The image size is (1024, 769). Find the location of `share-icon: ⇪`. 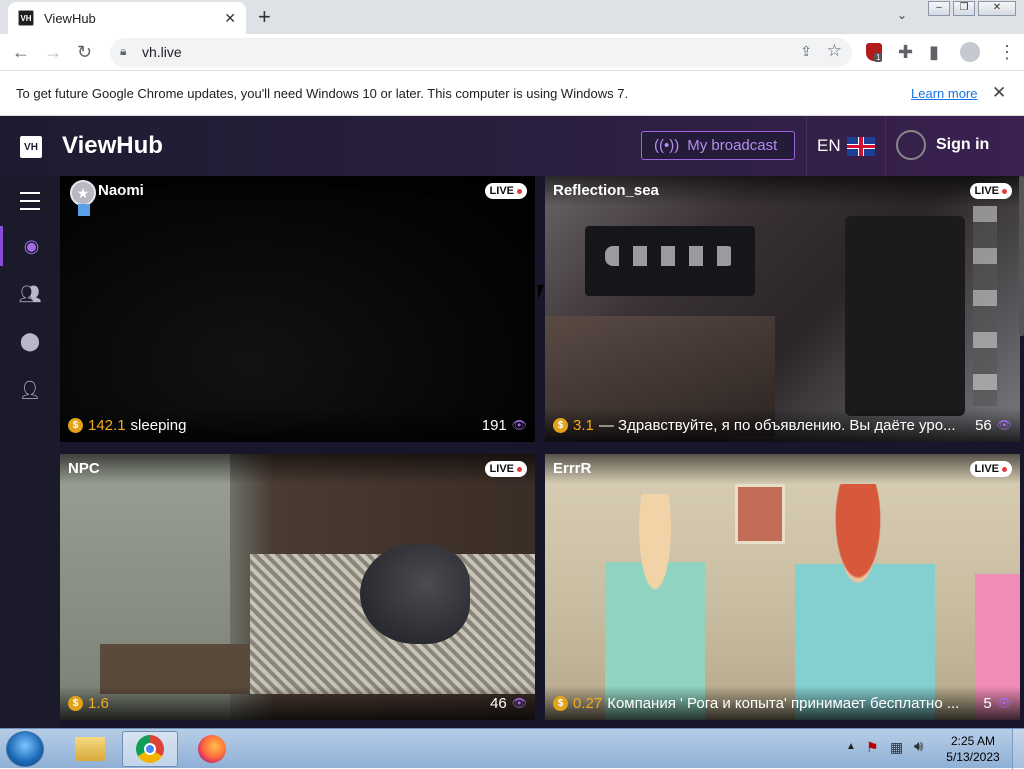

share-icon: ⇪ is located at coordinates (806, 51).